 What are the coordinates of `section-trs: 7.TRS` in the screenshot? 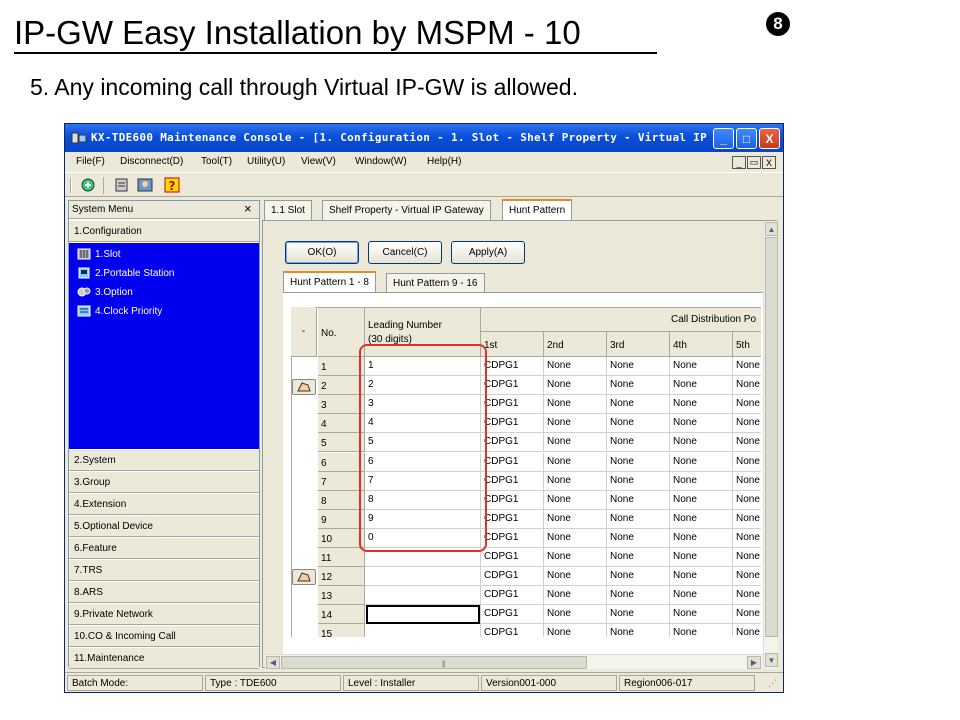 It's located at (164, 570).